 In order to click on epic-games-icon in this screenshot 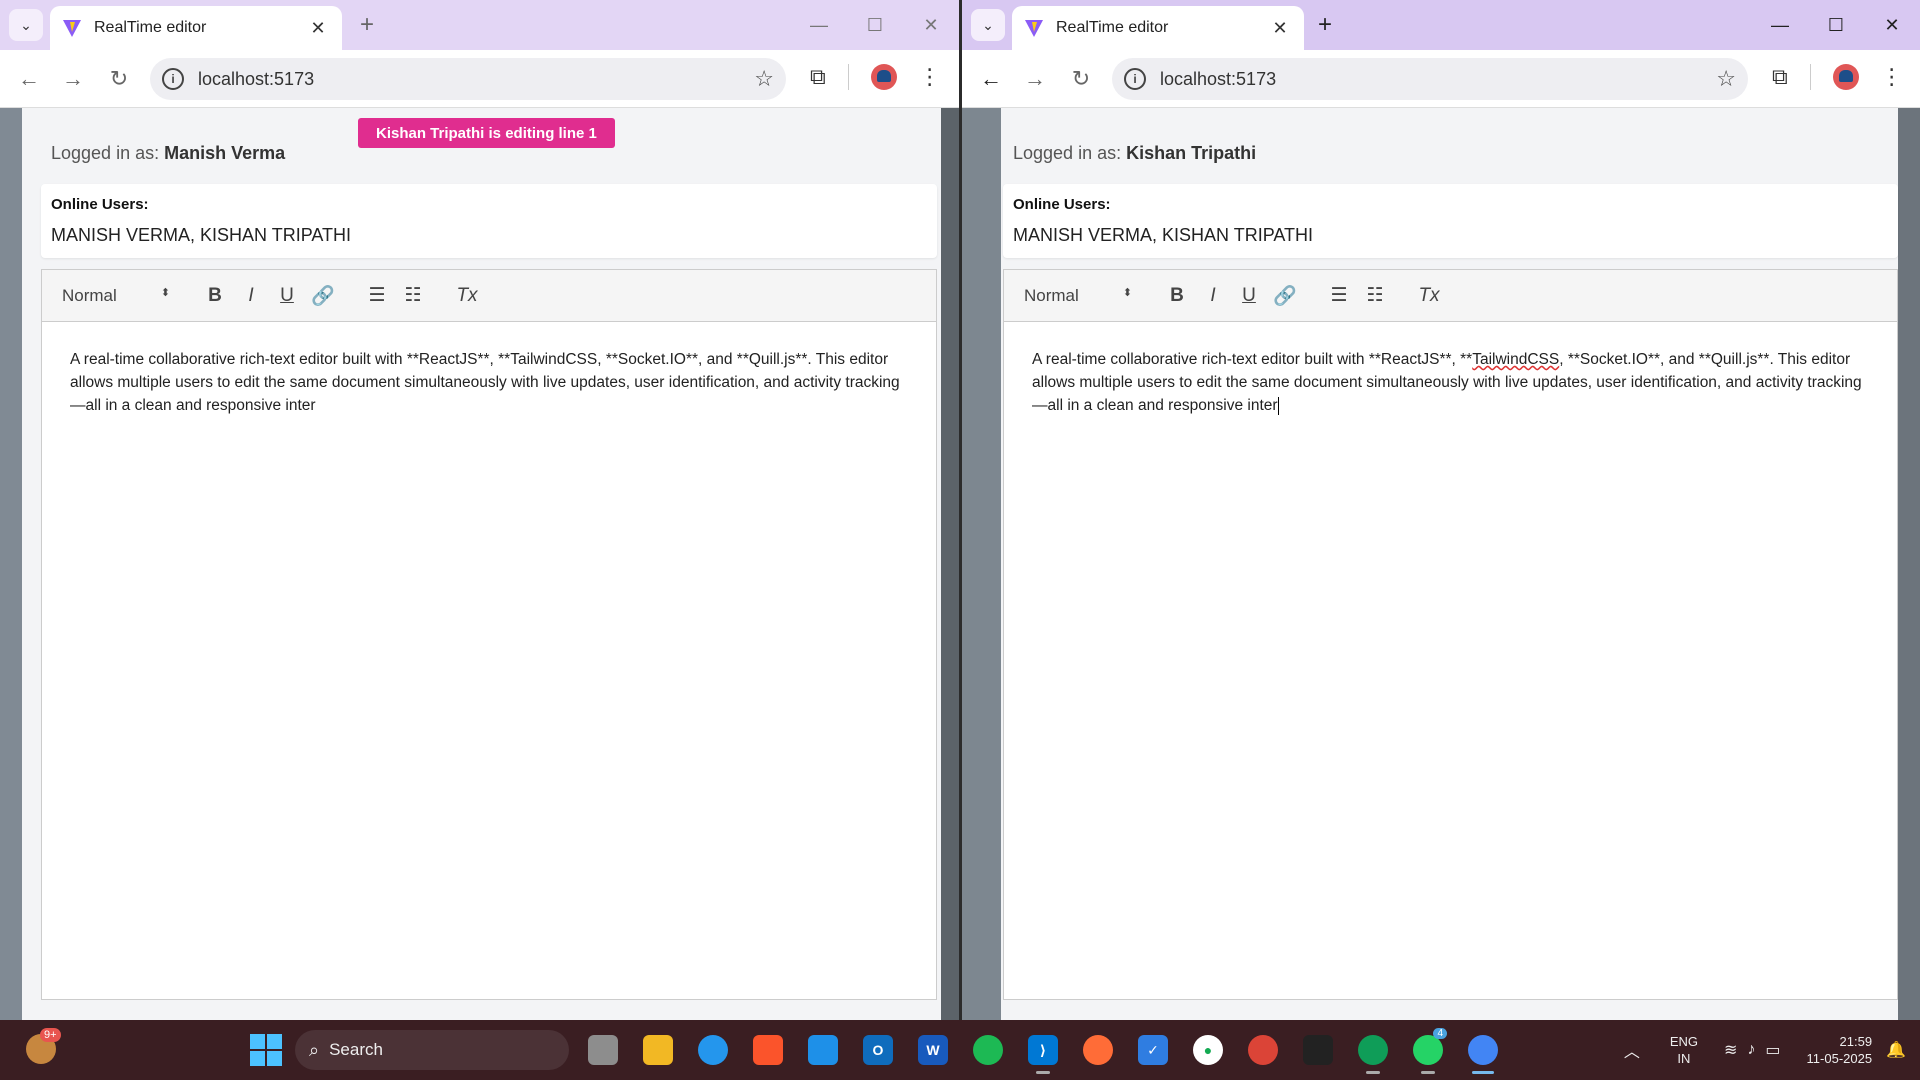, I will do `click(1318, 1050)`.